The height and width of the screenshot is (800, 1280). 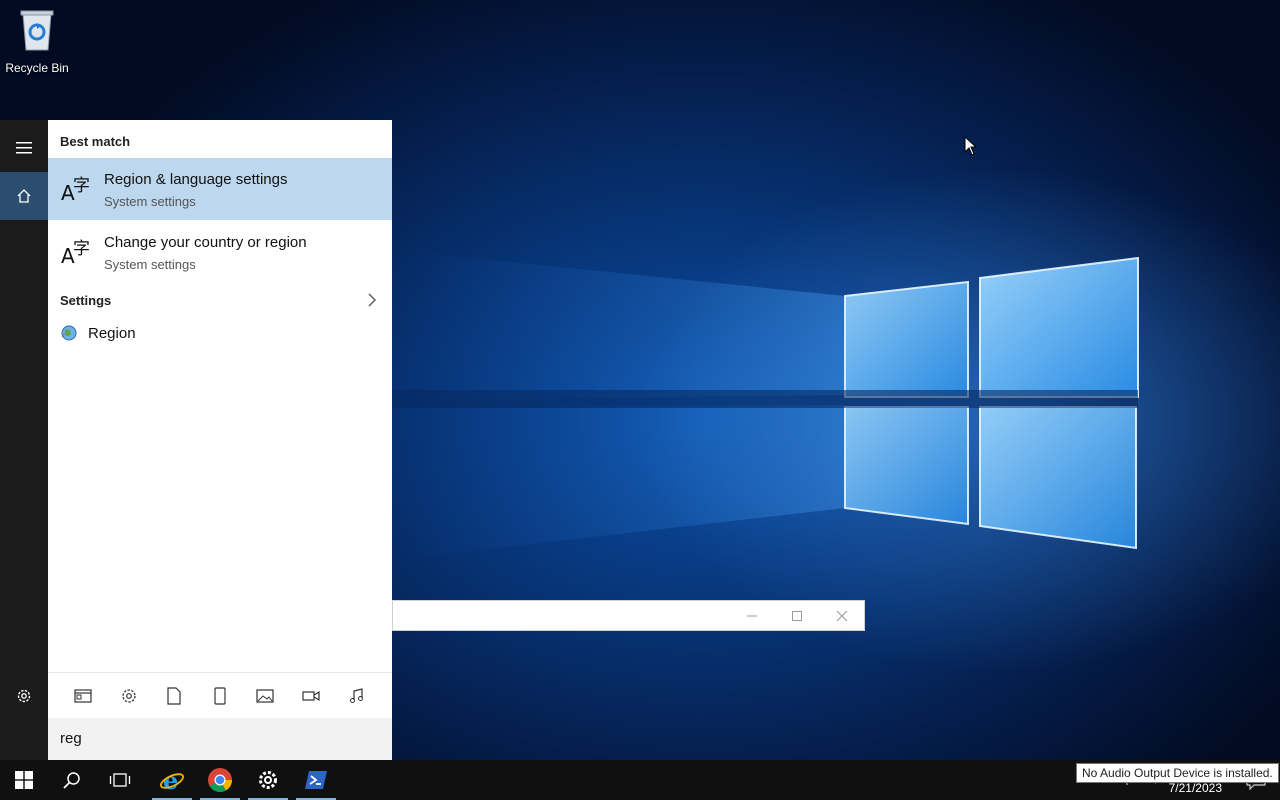 What do you see at coordinates (37, 68) in the screenshot?
I see `recycle-bin-label: Recycle Bin` at bounding box center [37, 68].